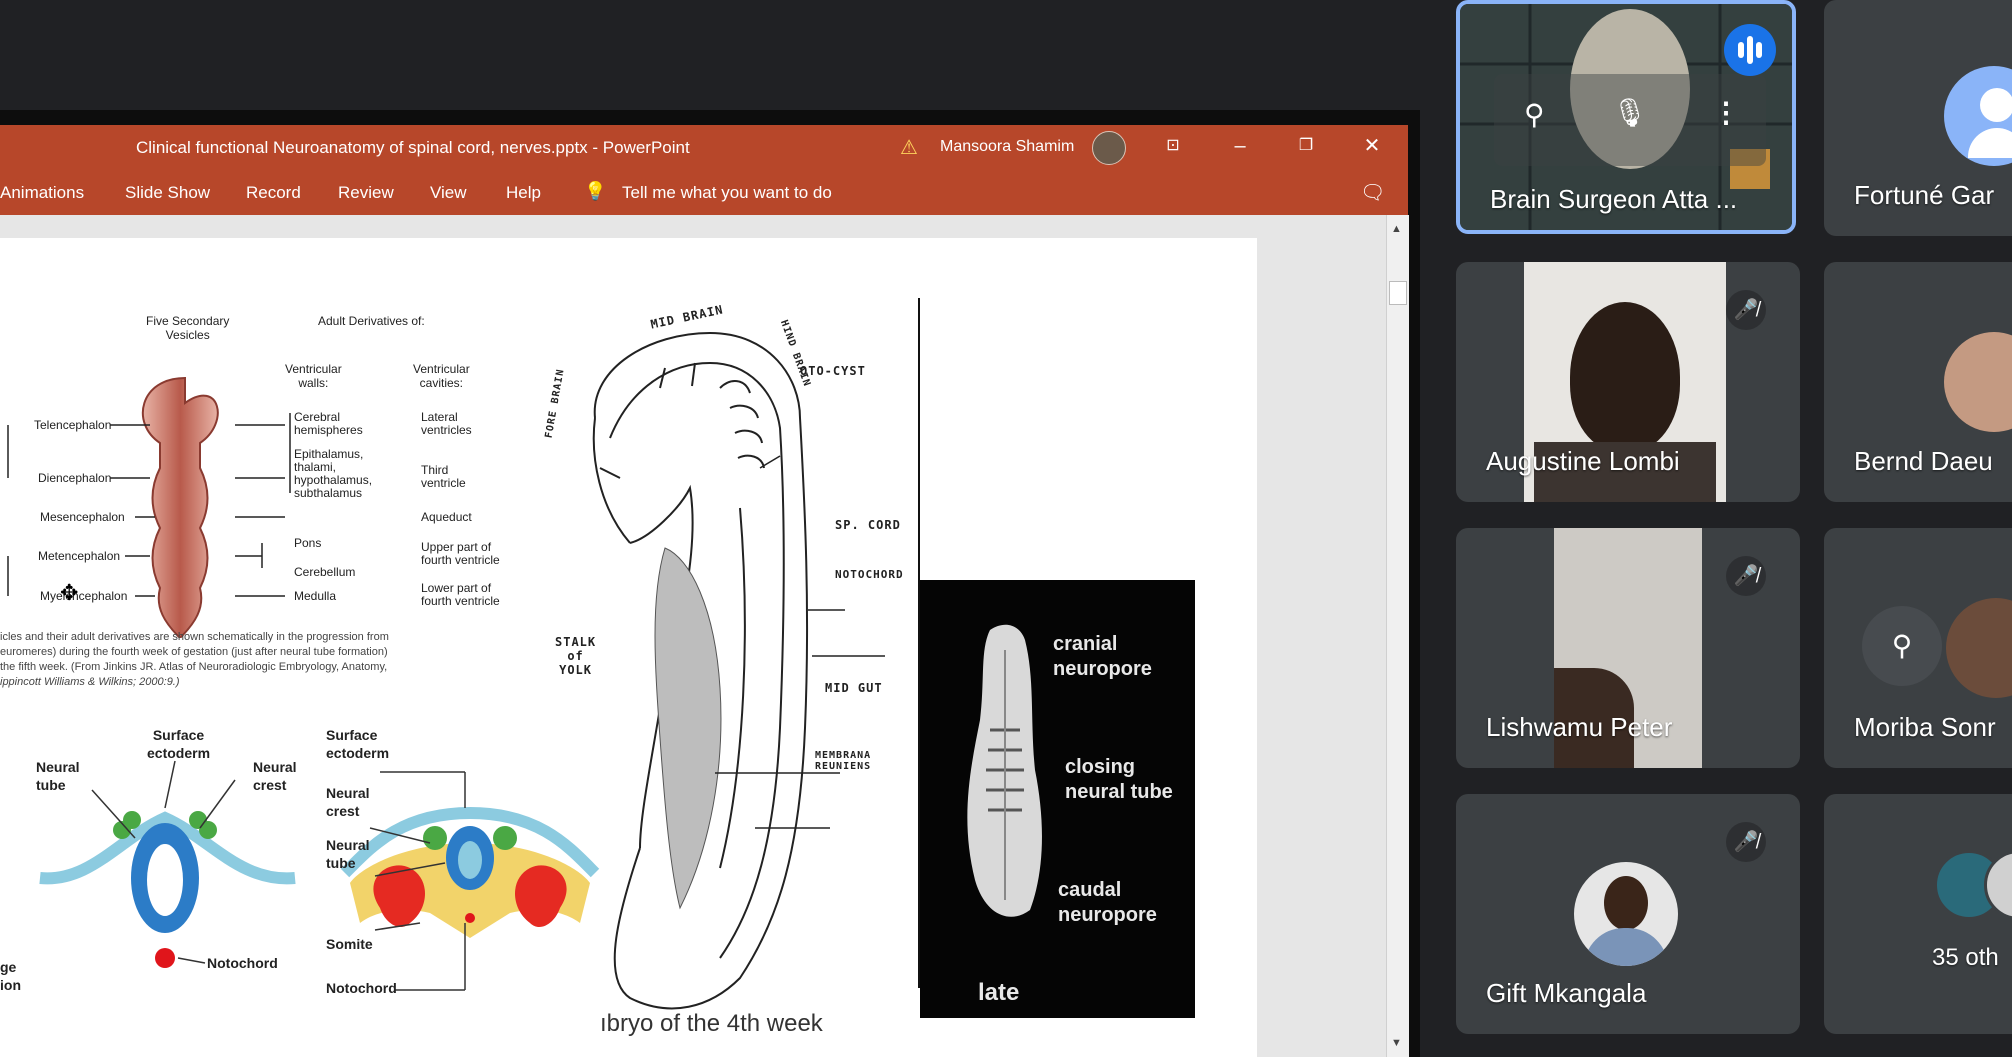 This screenshot has width=2012, height=1057. I want to click on right-neural-tube: Neural tube, so click(348, 854).